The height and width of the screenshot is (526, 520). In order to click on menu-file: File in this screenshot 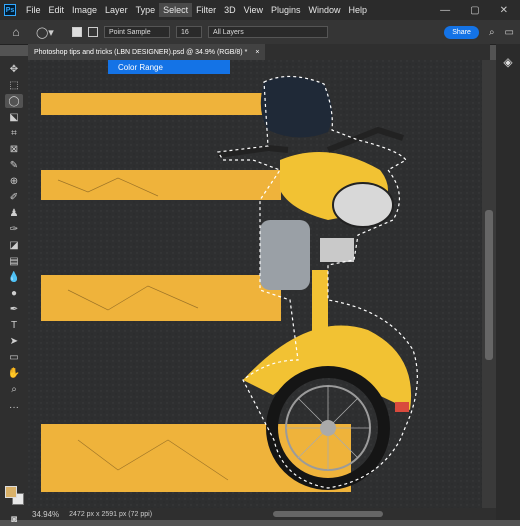, I will do `click(33, 10)`.